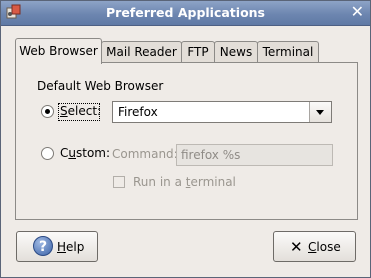  What do you see at coordinates (58, 51) in the screenshot?
I see `tab-web-browser: Web Browser` at bounding box center [58, 51].